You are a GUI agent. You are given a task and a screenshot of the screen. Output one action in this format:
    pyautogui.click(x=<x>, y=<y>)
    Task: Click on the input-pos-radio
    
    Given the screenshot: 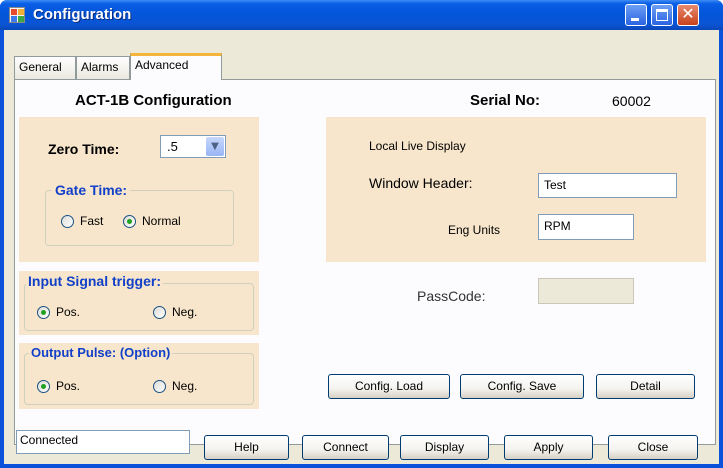 What is the action you would take?
    pyautogui.click(x=43, y=312)
    